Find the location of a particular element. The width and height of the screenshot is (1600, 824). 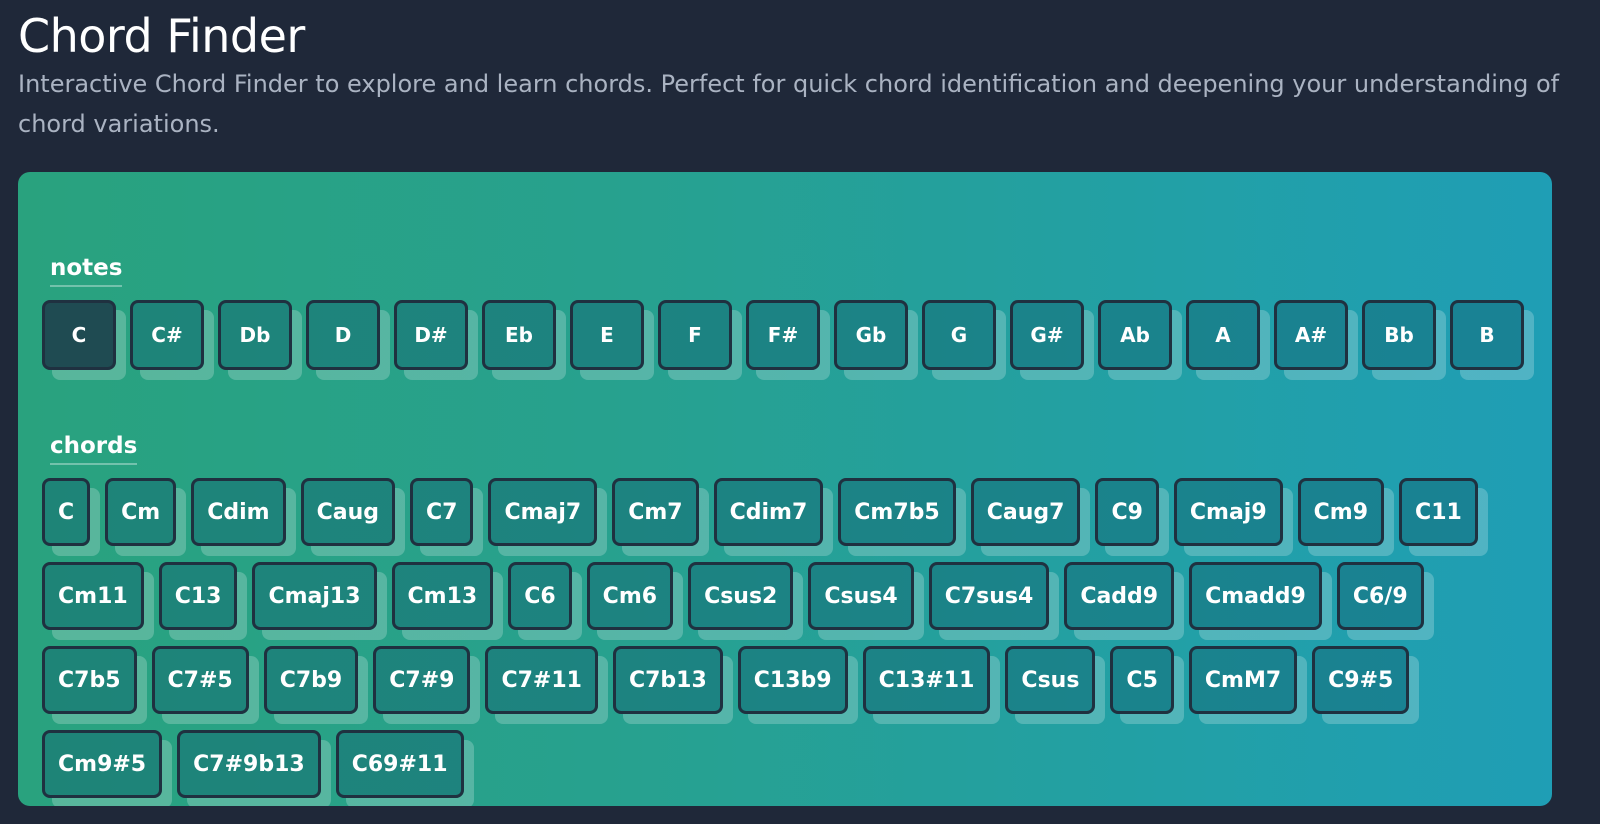

note-button: Bb is located at coordinates (1399, 335).